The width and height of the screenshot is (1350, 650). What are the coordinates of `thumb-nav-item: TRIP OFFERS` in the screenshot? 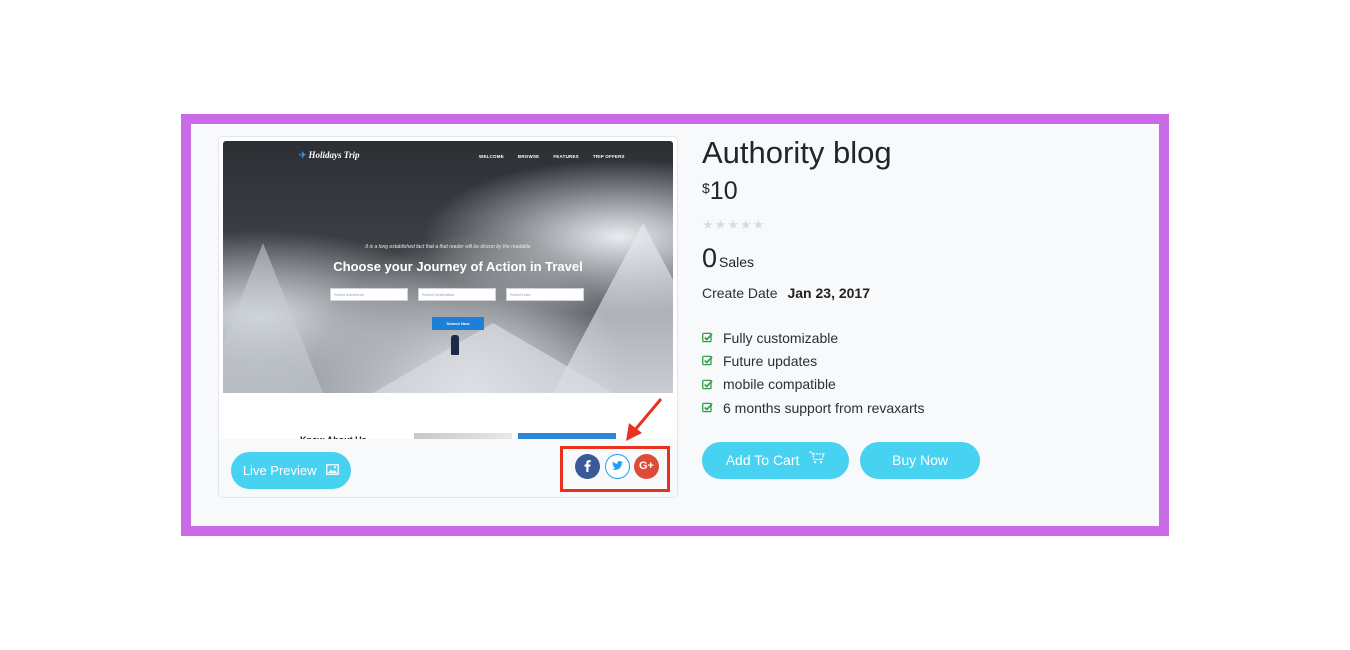 It's located at (608, 156).